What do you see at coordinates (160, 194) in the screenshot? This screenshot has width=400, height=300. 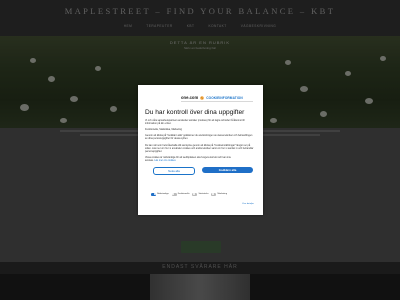 I see `pref-necessary: Nödvändiga` at bounding box center [160, 194].